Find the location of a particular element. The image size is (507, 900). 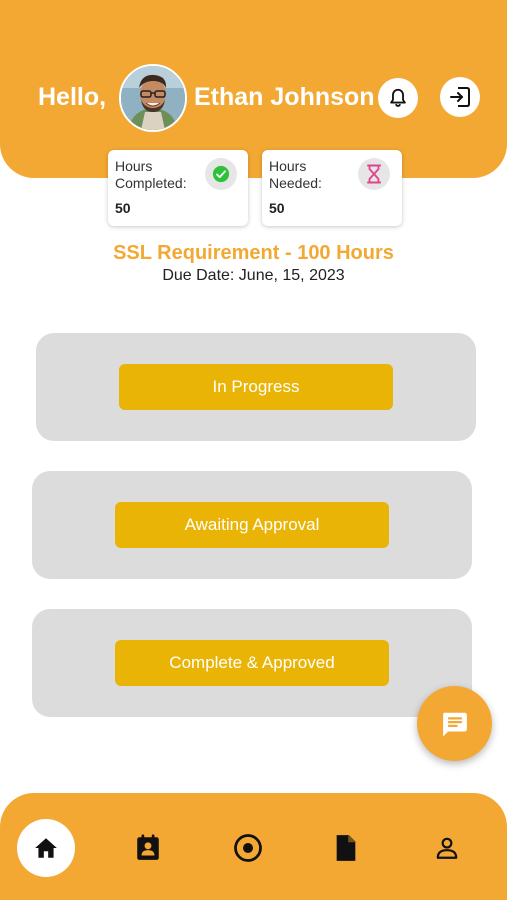

awaiting-approval-panel: Awaiting Approval is located at coordinates (252, 525).